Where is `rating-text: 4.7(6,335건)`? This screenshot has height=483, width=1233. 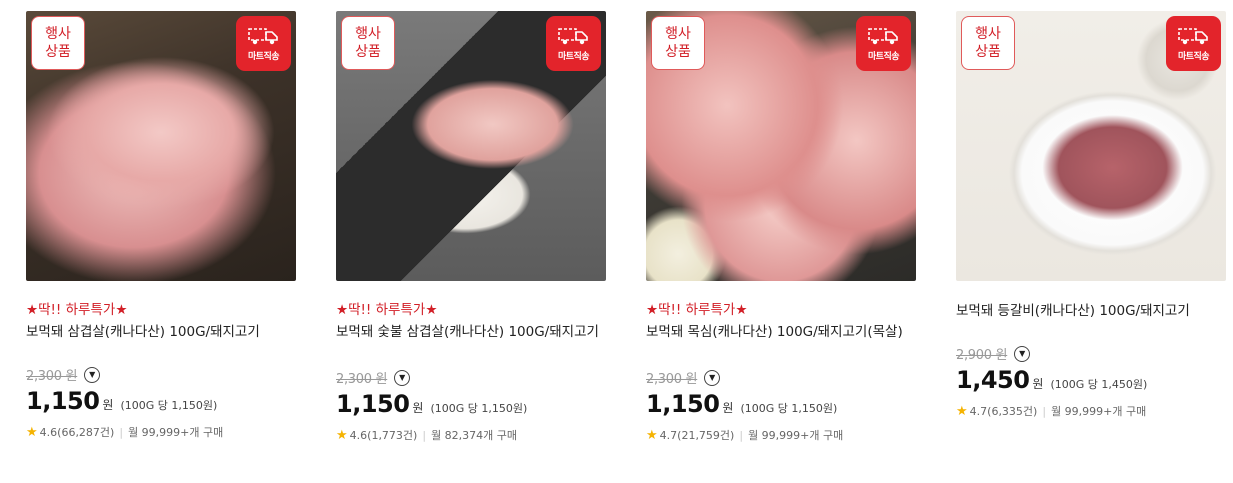 rating-text: 4.7(6,335건) is located at coordinates (1003, 411).